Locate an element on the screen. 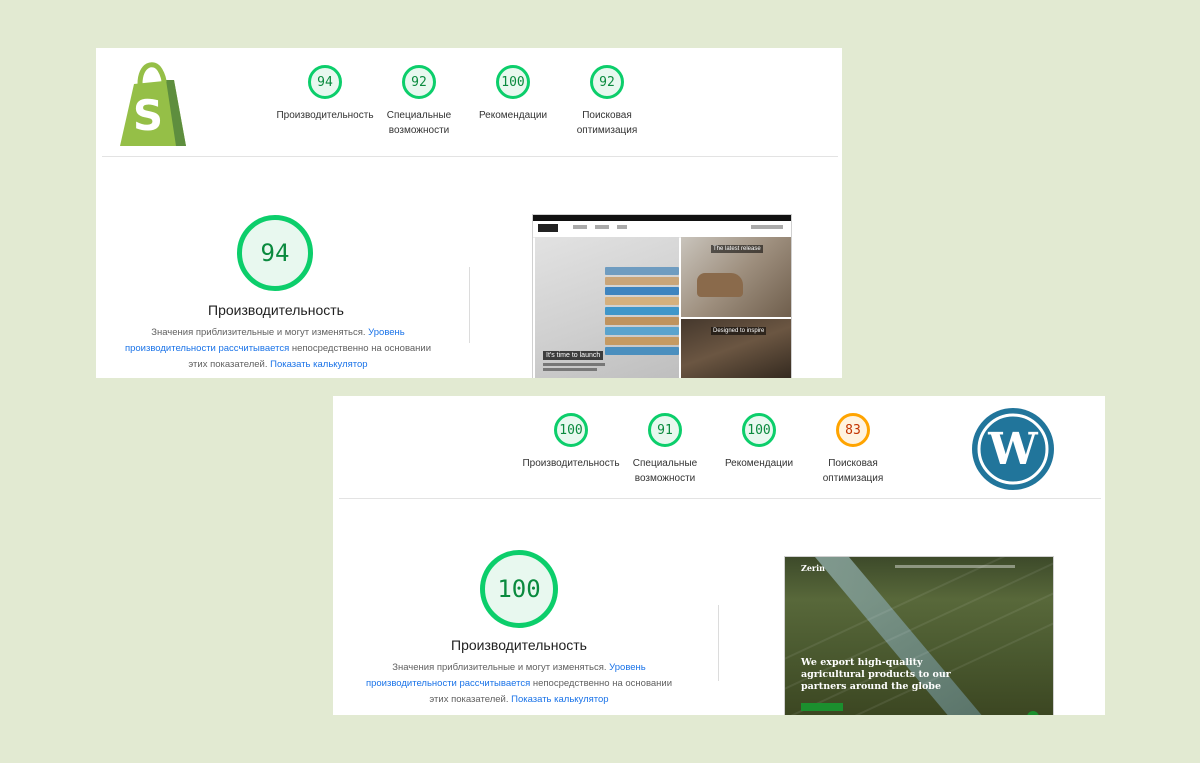 This screenshot has height=763, width=1200. promo-image-bottom: Designed to inspire is located at coordinates (736, 348).